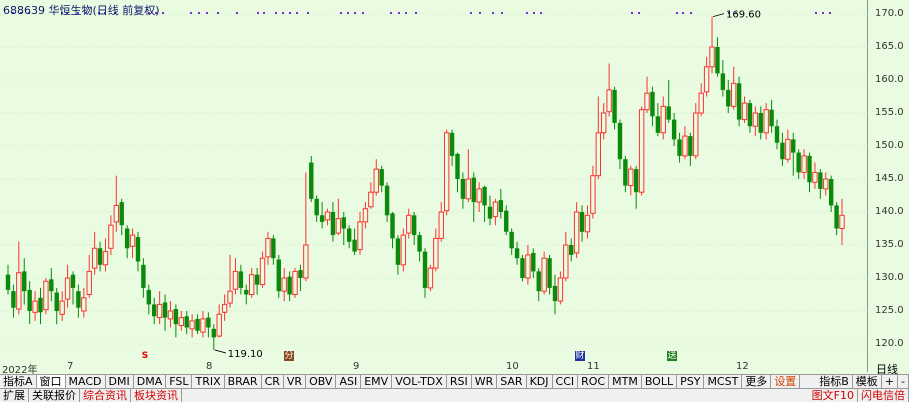  Describe the element at coordinates (485, 382) in the screenshot. I see `indicator-tab: WR` at that location.